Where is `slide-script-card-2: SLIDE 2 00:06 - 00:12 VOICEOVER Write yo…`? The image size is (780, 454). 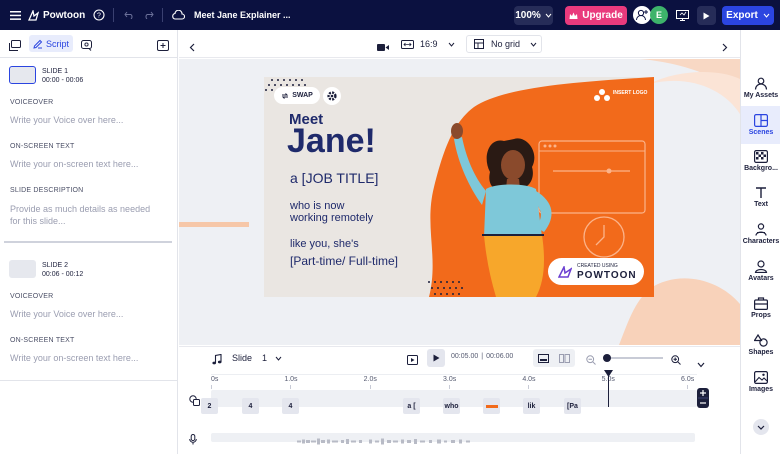 slide-script-card-2: SLIDE 2 00:06 - 00:12 VOICEOVER Write yo… is located at coordinates (88, 318).